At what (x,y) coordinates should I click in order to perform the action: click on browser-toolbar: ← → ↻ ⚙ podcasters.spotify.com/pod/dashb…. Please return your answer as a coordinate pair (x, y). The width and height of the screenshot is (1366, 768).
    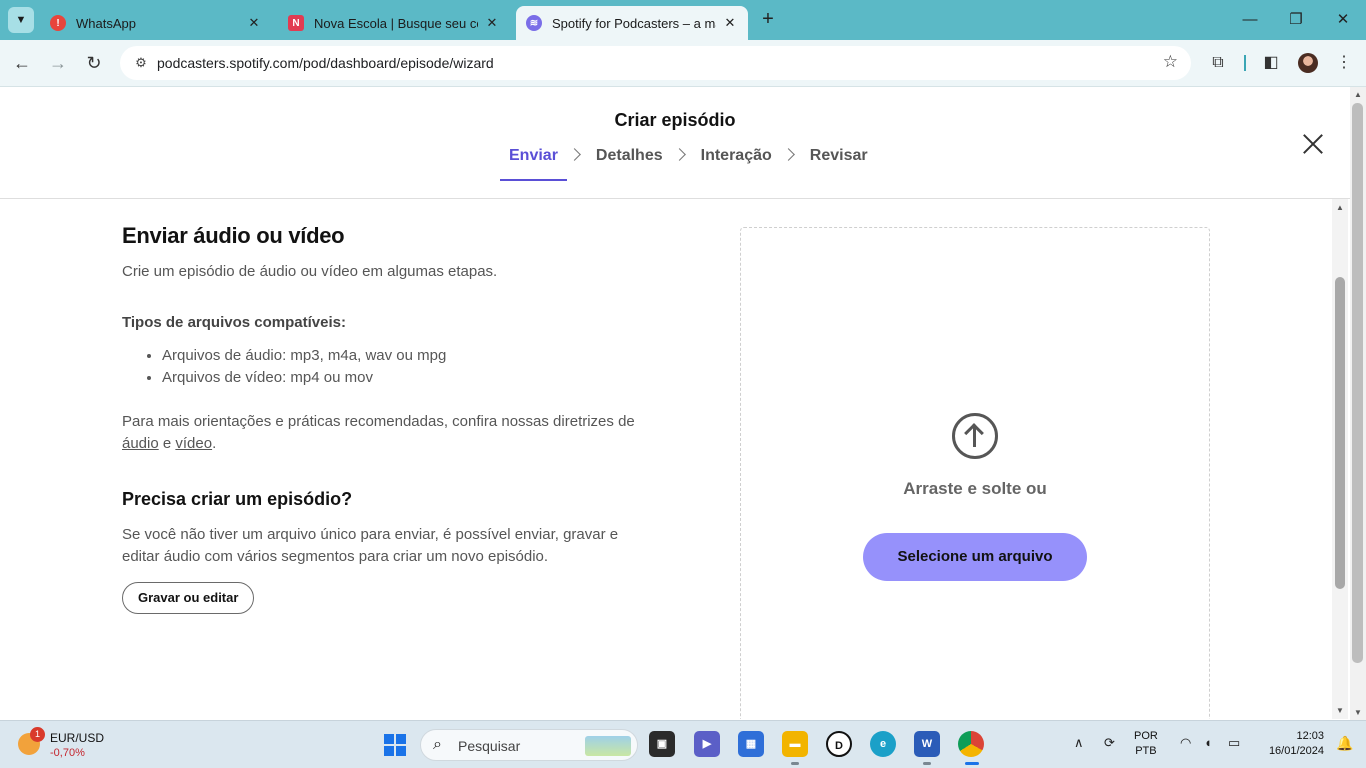
    Looking at the image, I should click on (683, 63).